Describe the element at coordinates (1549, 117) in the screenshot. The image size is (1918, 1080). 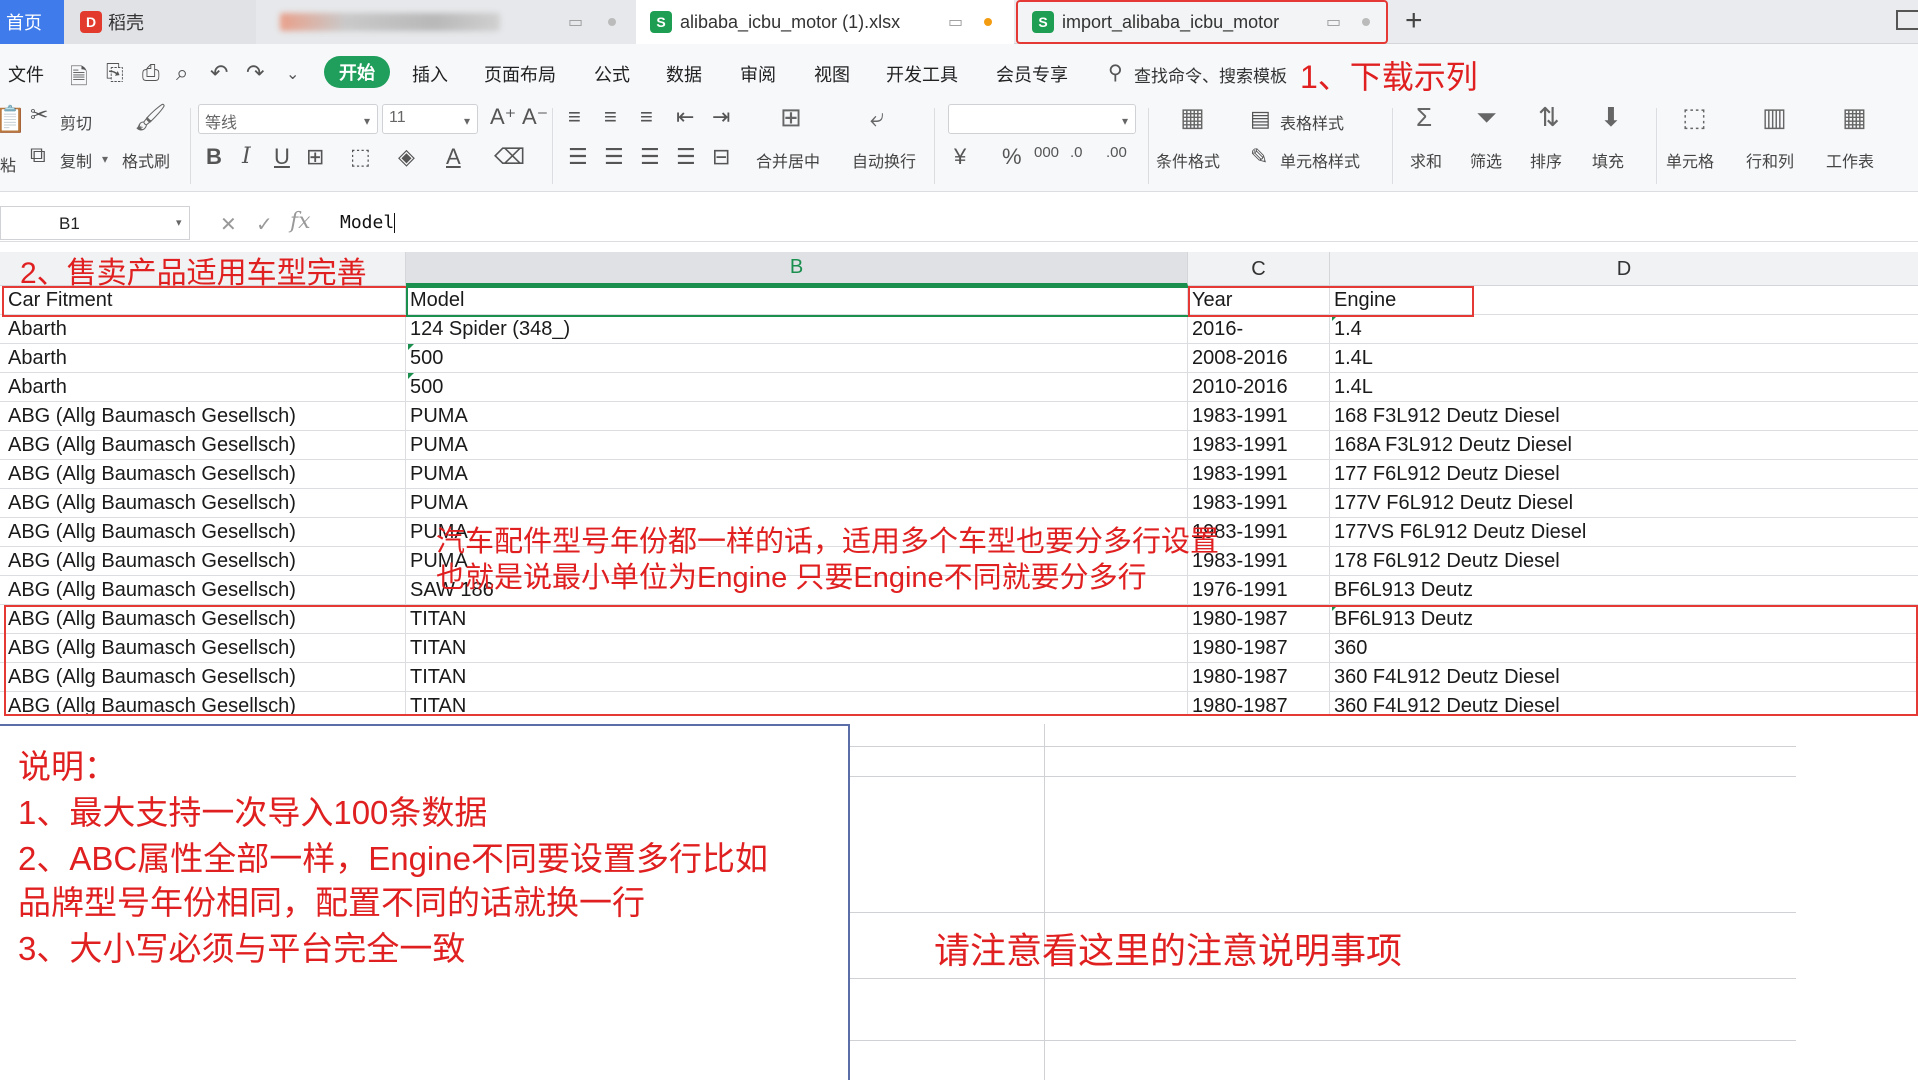
I see `sort-icon: ⇅` at that location.